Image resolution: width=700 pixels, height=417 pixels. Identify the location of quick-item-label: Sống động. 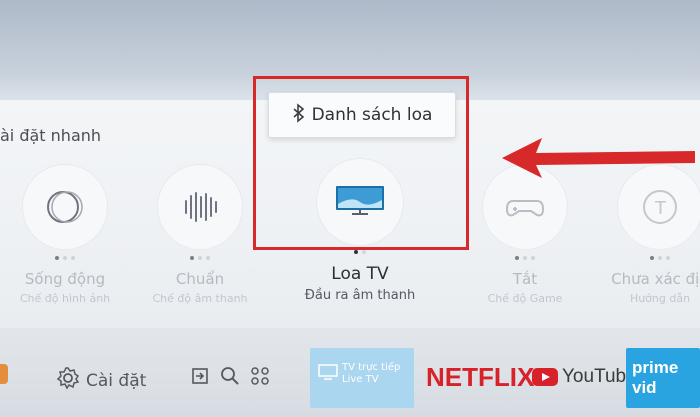
(65, 279).